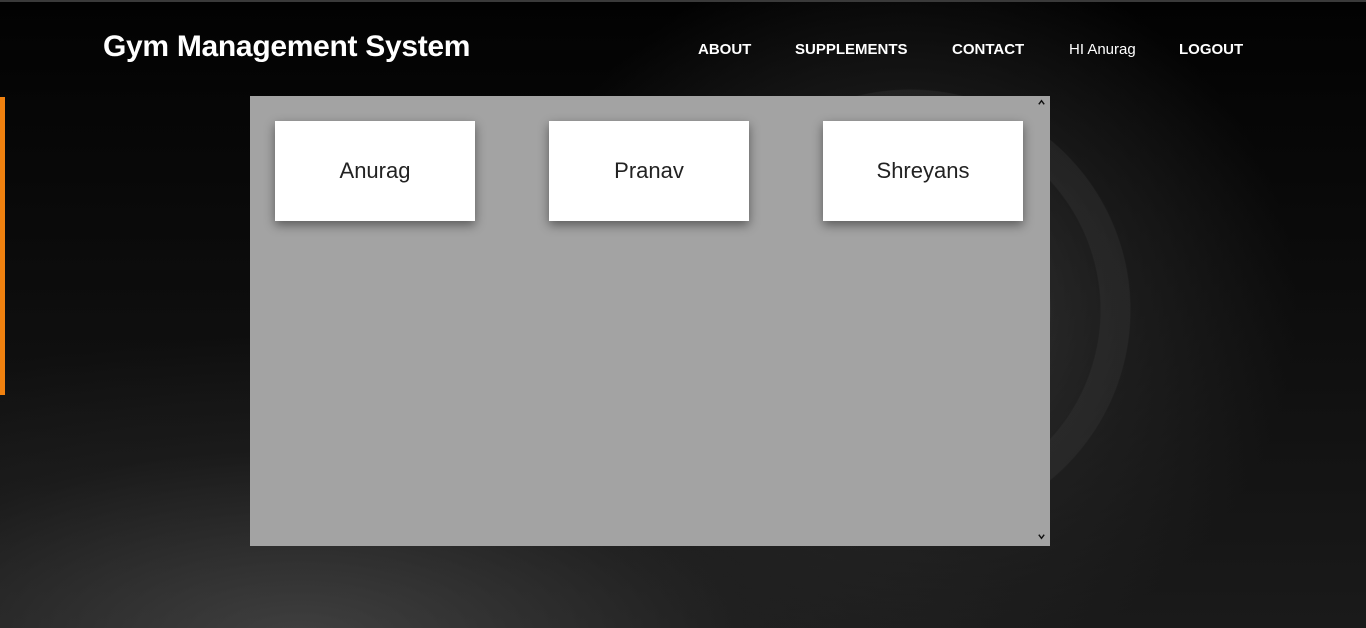 The height and width of the screenshot is (628, 1366). I want to click on nav-about: ABOUT, so click(724, 49).